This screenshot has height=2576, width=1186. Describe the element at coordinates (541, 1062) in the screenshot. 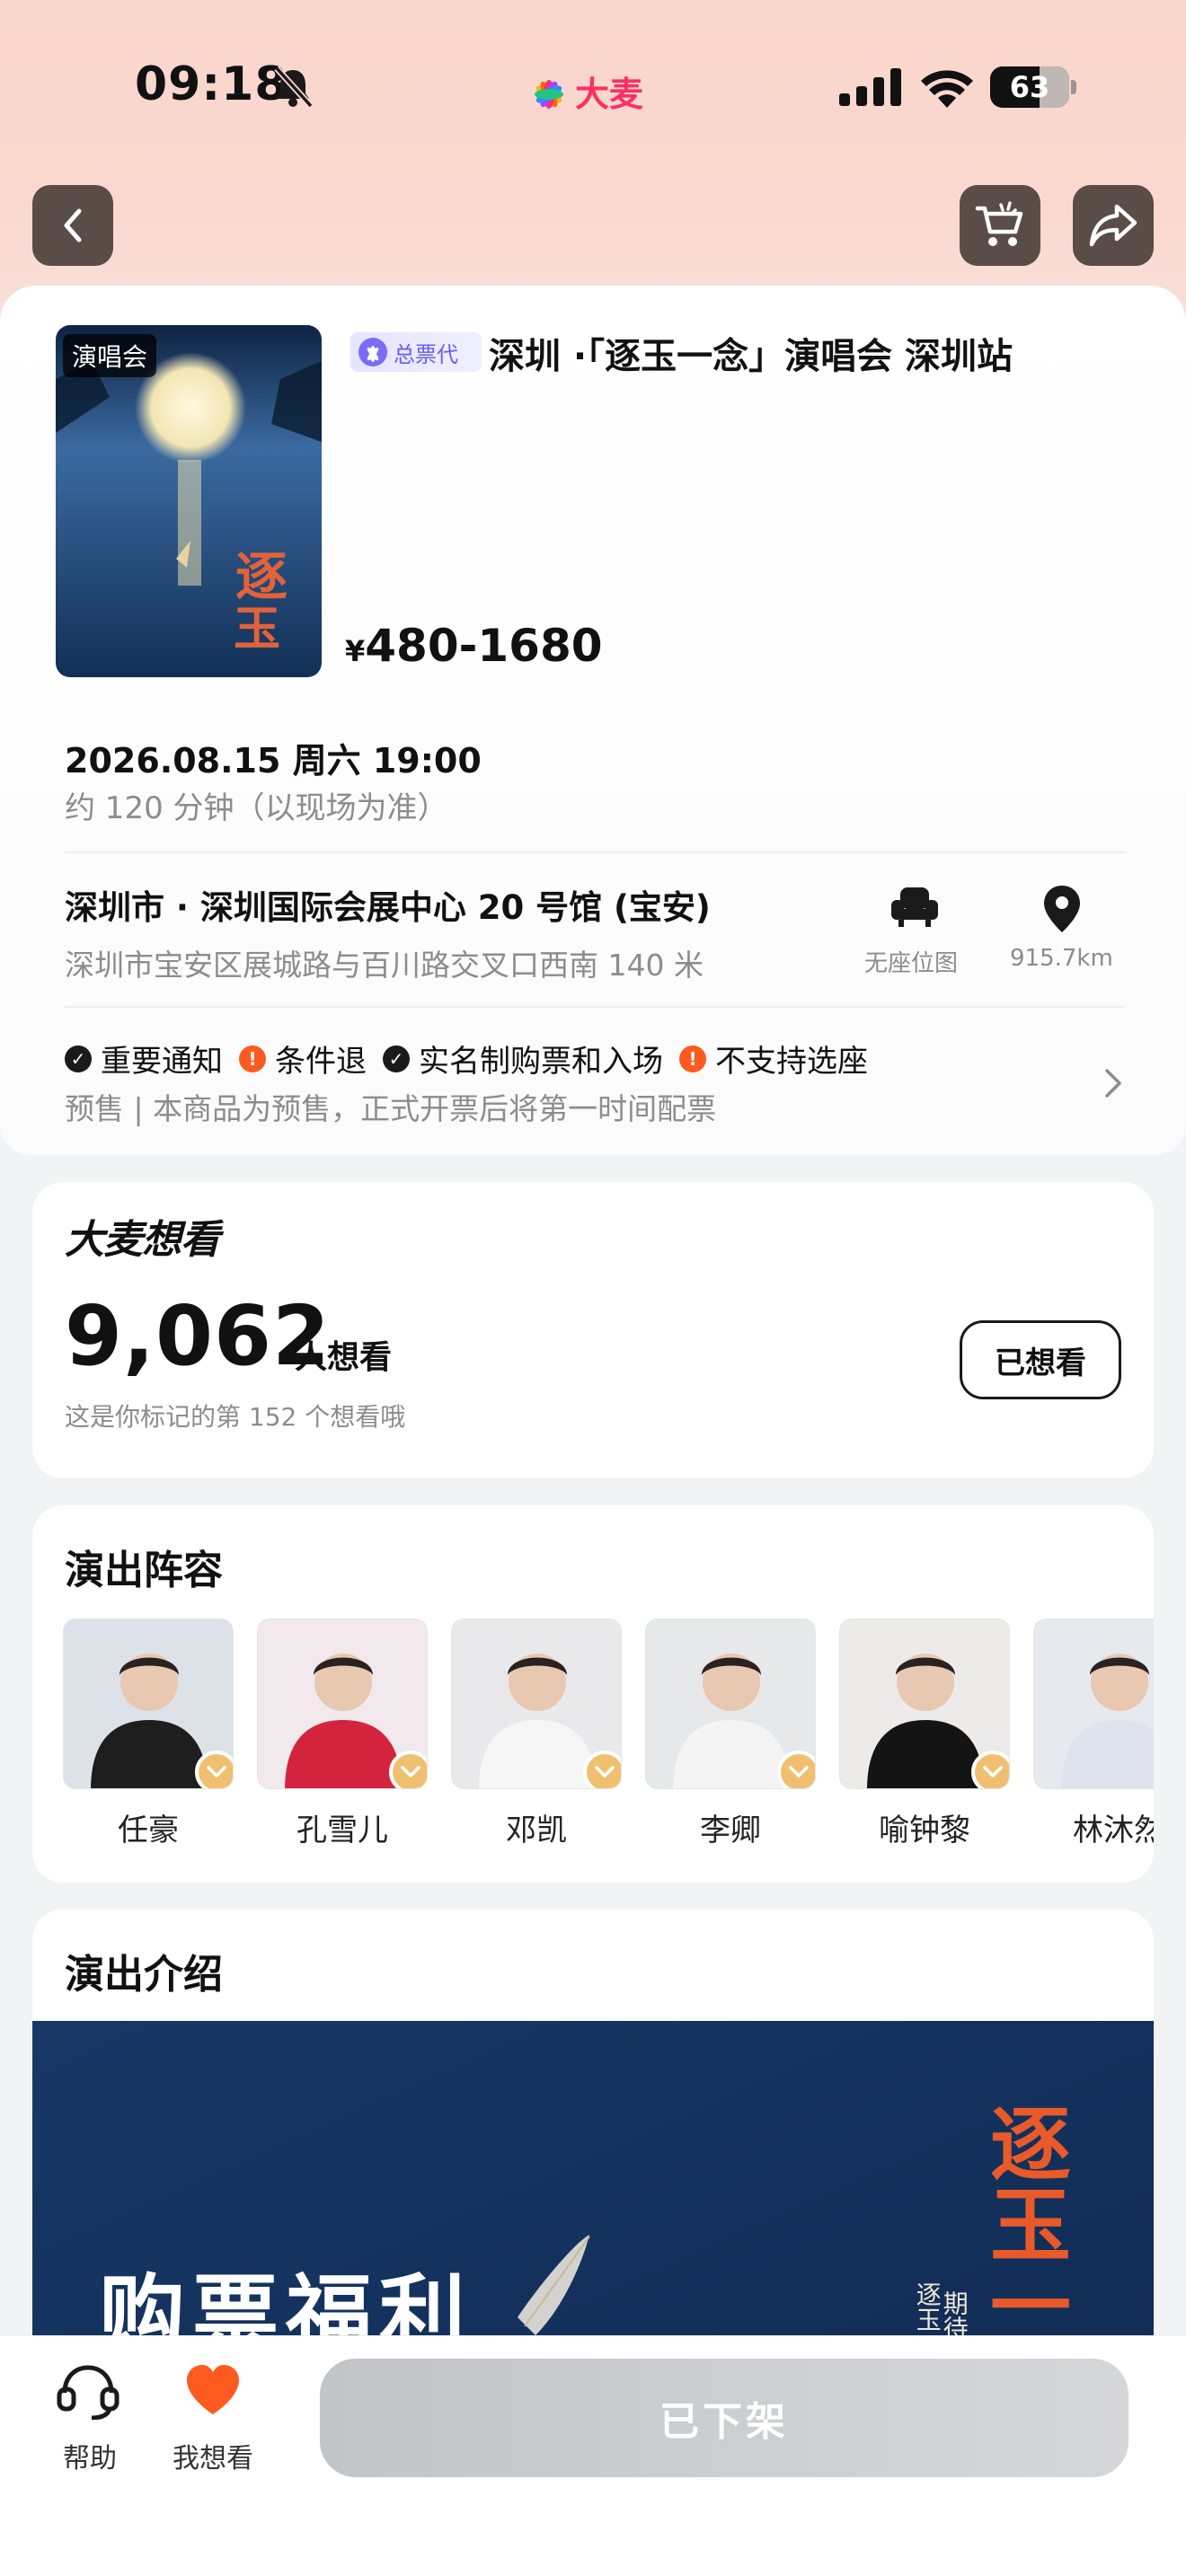

I see `notice-label: 实名制购票和入场` at that location.